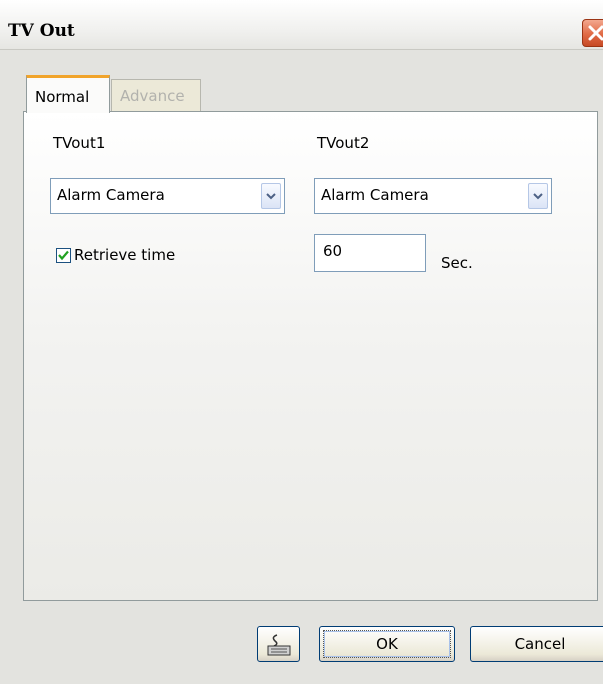 This screenshot has width=603, height=684. What do you see at coordinates (152, 96) in the screenshot?
I see `tab-advance-label: Advance` at bounding box center [152, 96].